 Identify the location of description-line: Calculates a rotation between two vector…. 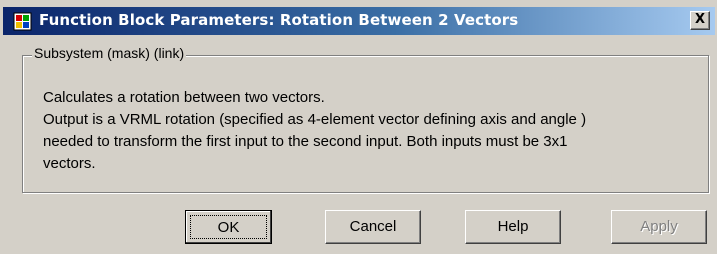
(184, 97).